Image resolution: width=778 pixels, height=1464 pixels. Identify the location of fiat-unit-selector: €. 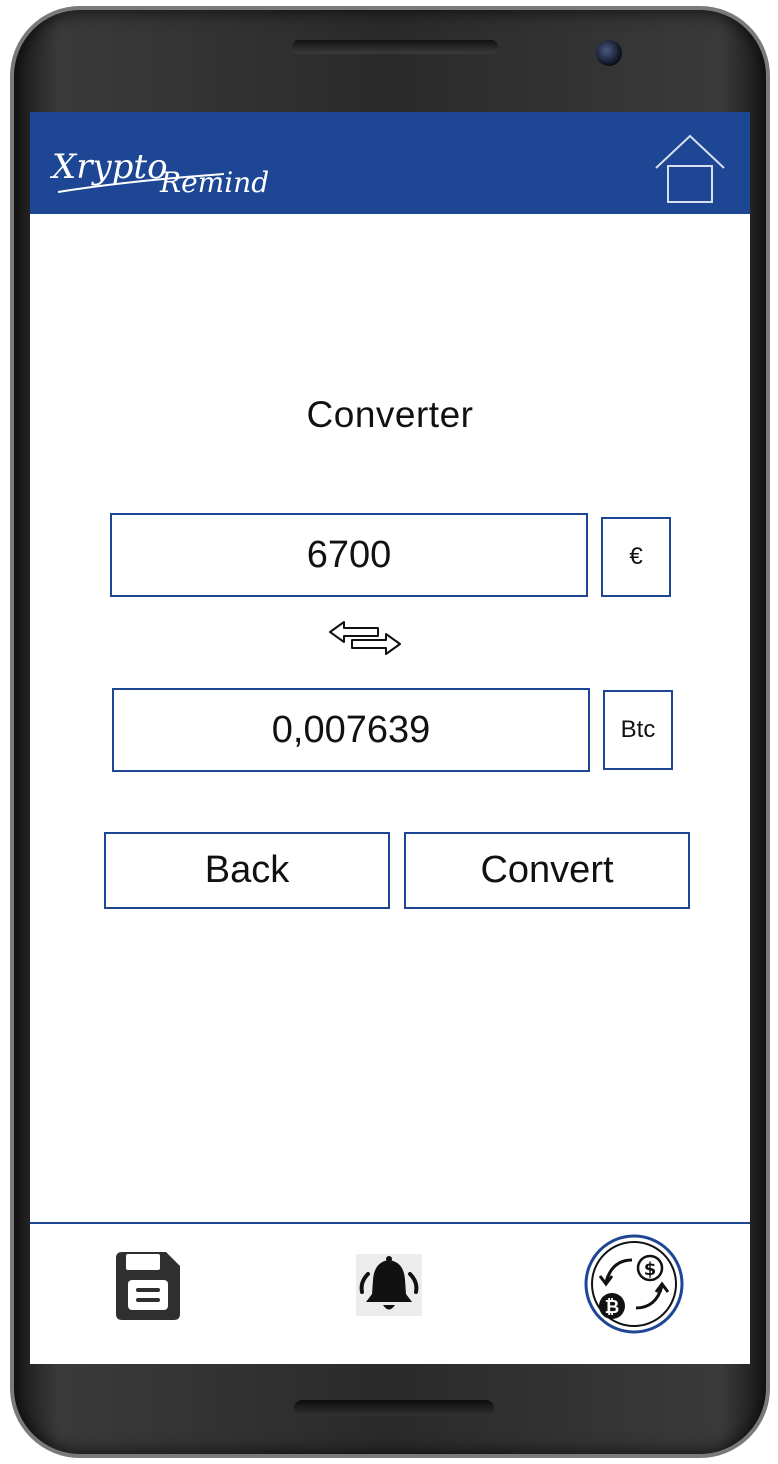
(636, 557).